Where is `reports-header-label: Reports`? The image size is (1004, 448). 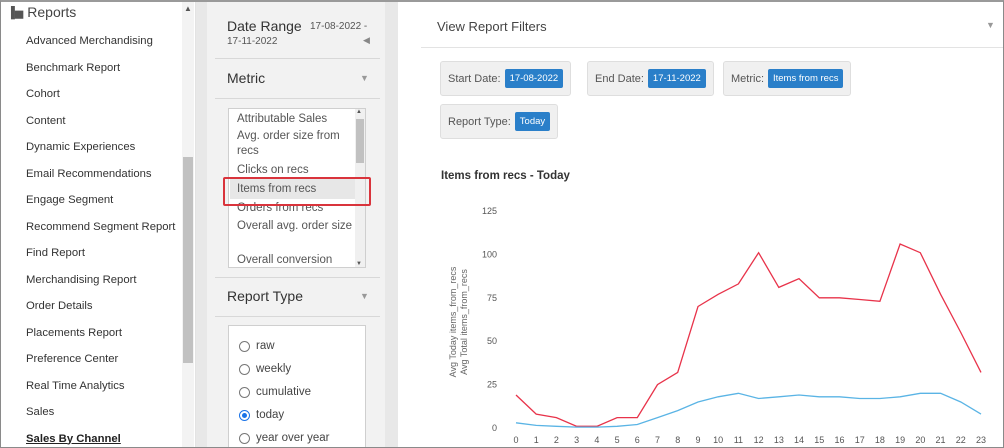 reports-header-label: Reports is located at coordinates (52, 12).